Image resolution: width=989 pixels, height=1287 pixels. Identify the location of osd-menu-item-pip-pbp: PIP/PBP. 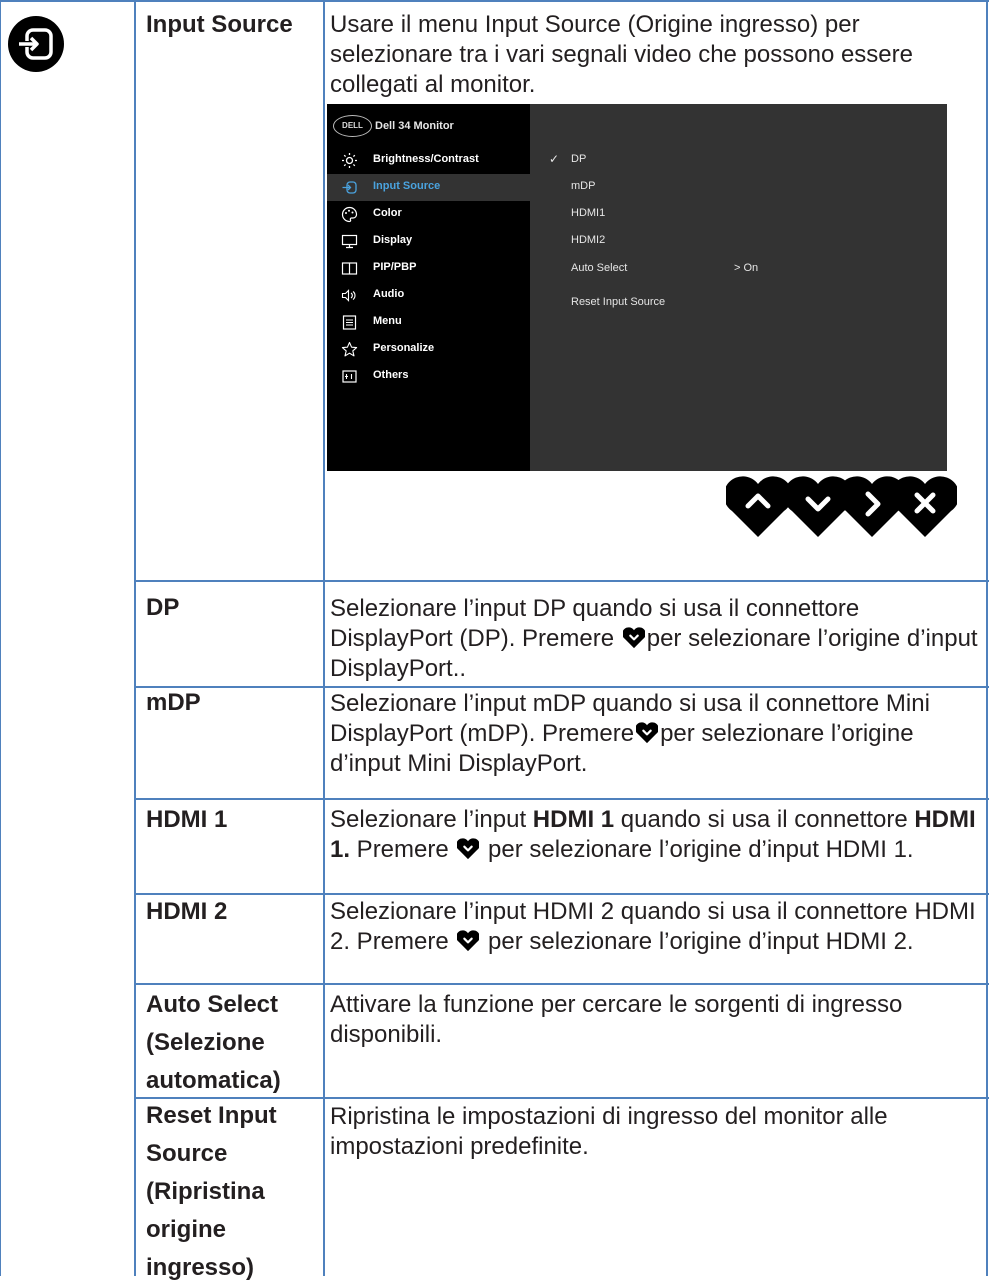
(428, 268).